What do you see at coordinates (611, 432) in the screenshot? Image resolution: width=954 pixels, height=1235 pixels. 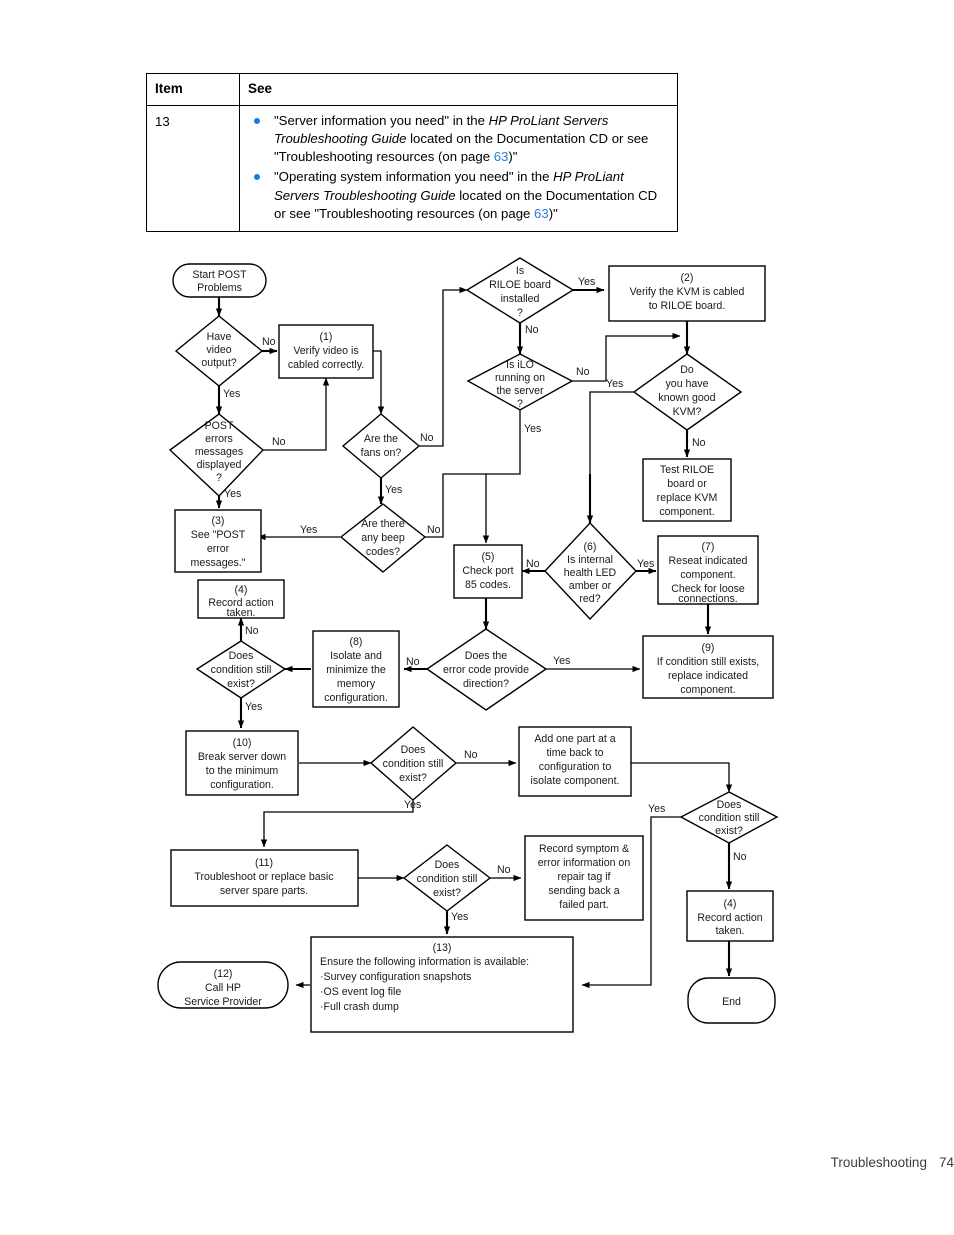 I see `edge-kvm-yes` at bounding box center [611, 432].